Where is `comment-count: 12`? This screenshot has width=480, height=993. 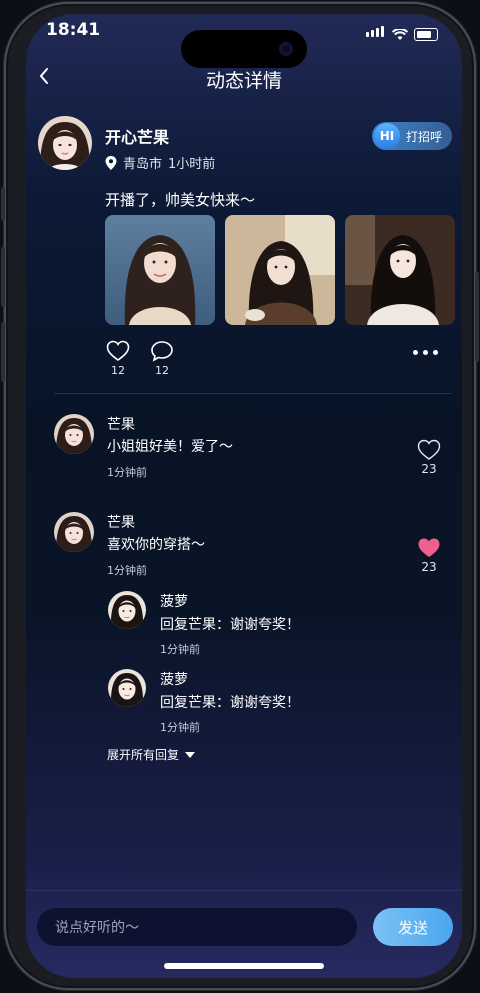
comment-count: 12 is located at coordinates (162, 370).